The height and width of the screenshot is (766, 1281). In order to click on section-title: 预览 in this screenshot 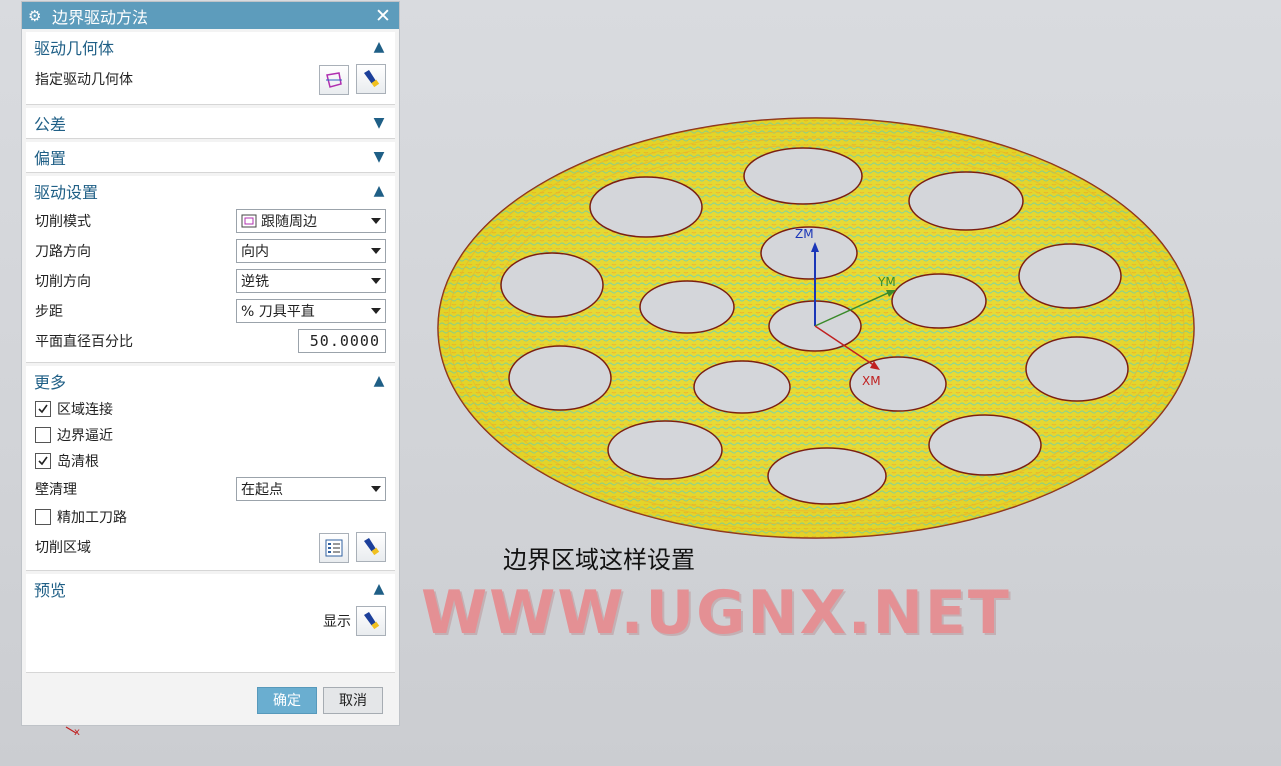, I will do `click(50, 590)`.